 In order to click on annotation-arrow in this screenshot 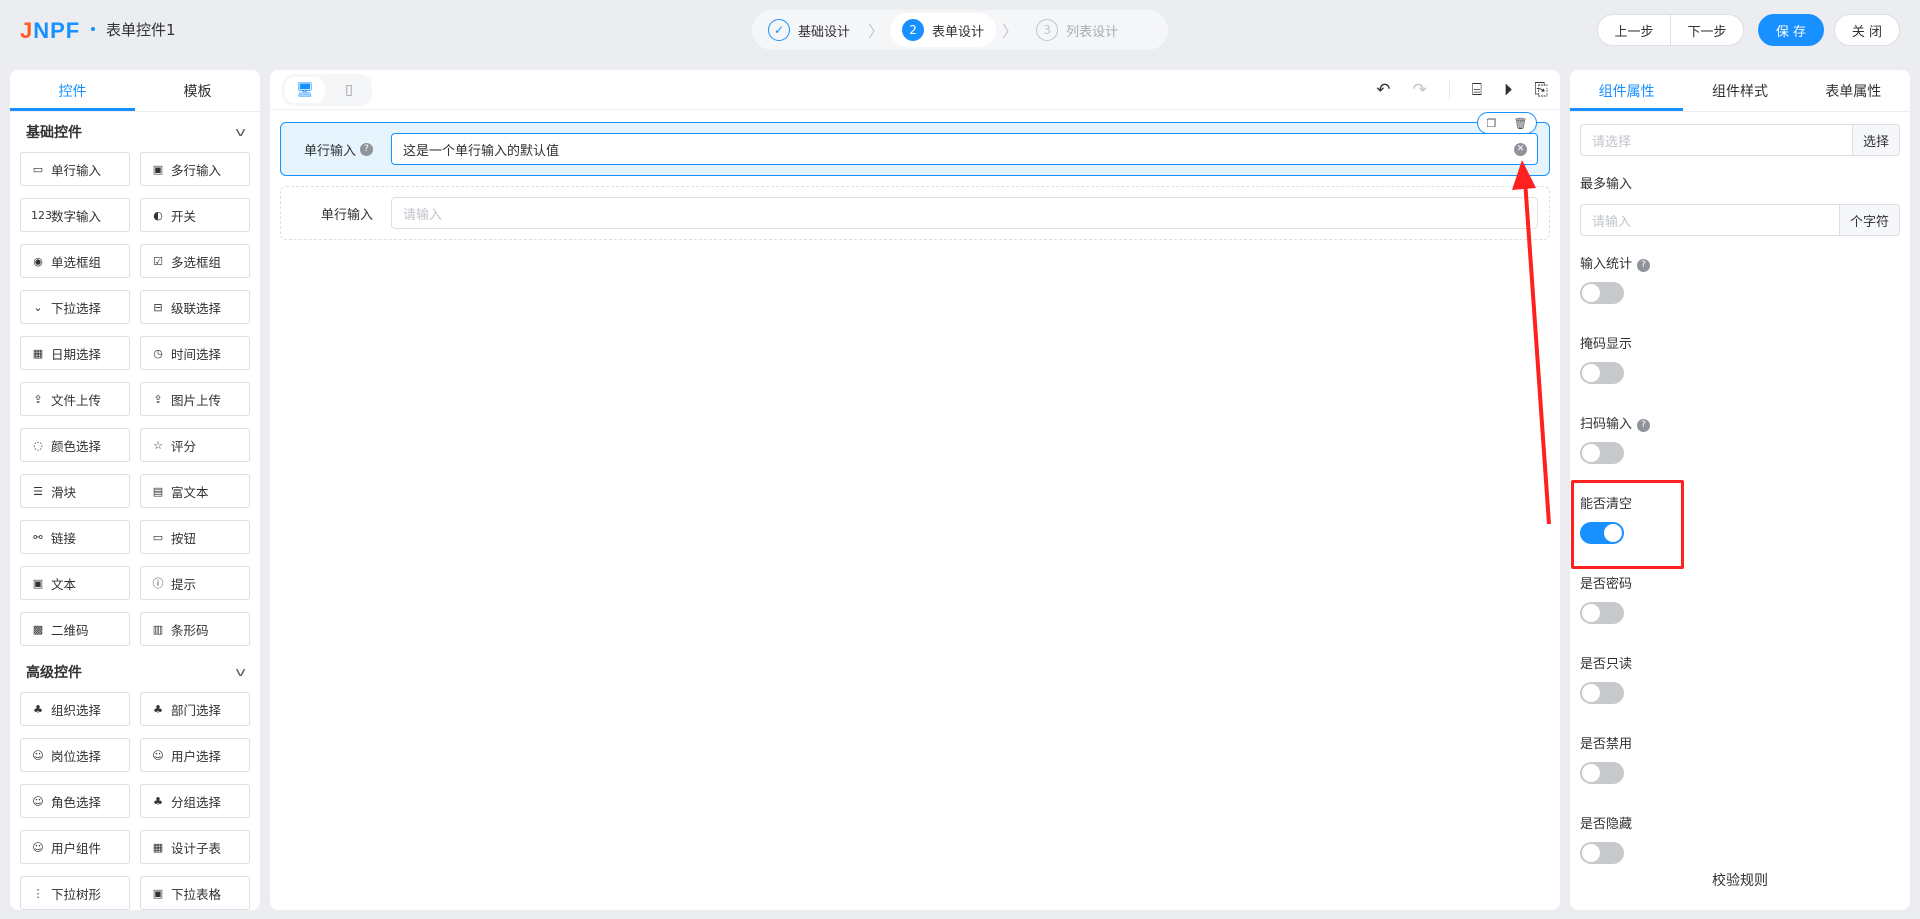, I will do `click(1531, 342)`.